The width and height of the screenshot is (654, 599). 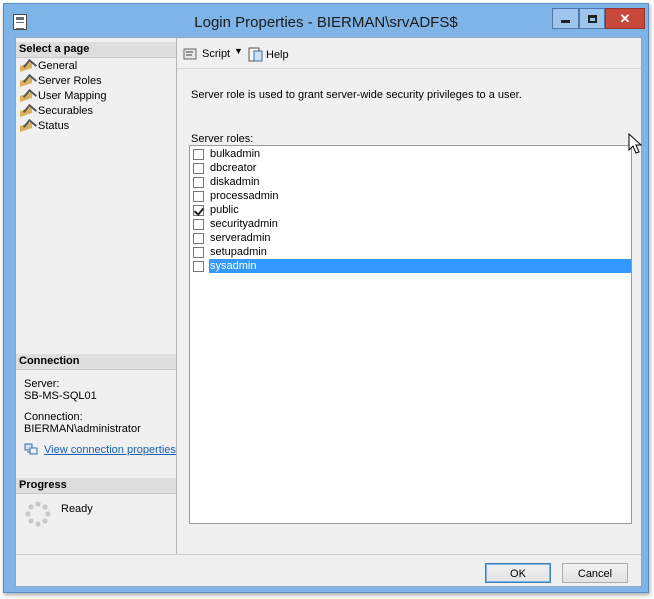 What do you see at coordinates (328, 570) in the screenshot?
I see `dialog-button-bar: OK Cancel` at bounding box center [328, 570].